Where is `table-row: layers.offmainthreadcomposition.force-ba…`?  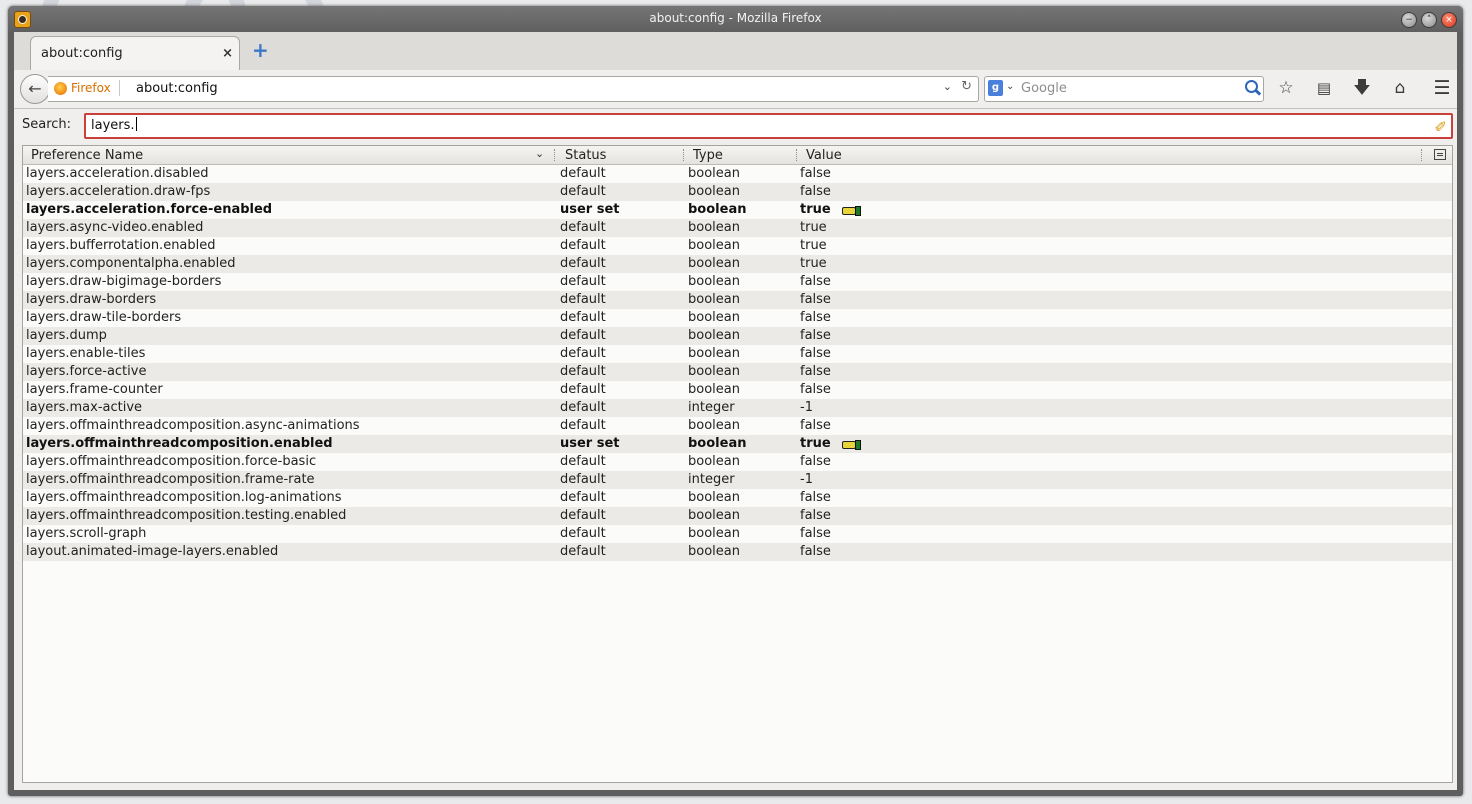
table-row: layers.offmainthreadcomposition.force-ba… is located at coordinates (737, 462).